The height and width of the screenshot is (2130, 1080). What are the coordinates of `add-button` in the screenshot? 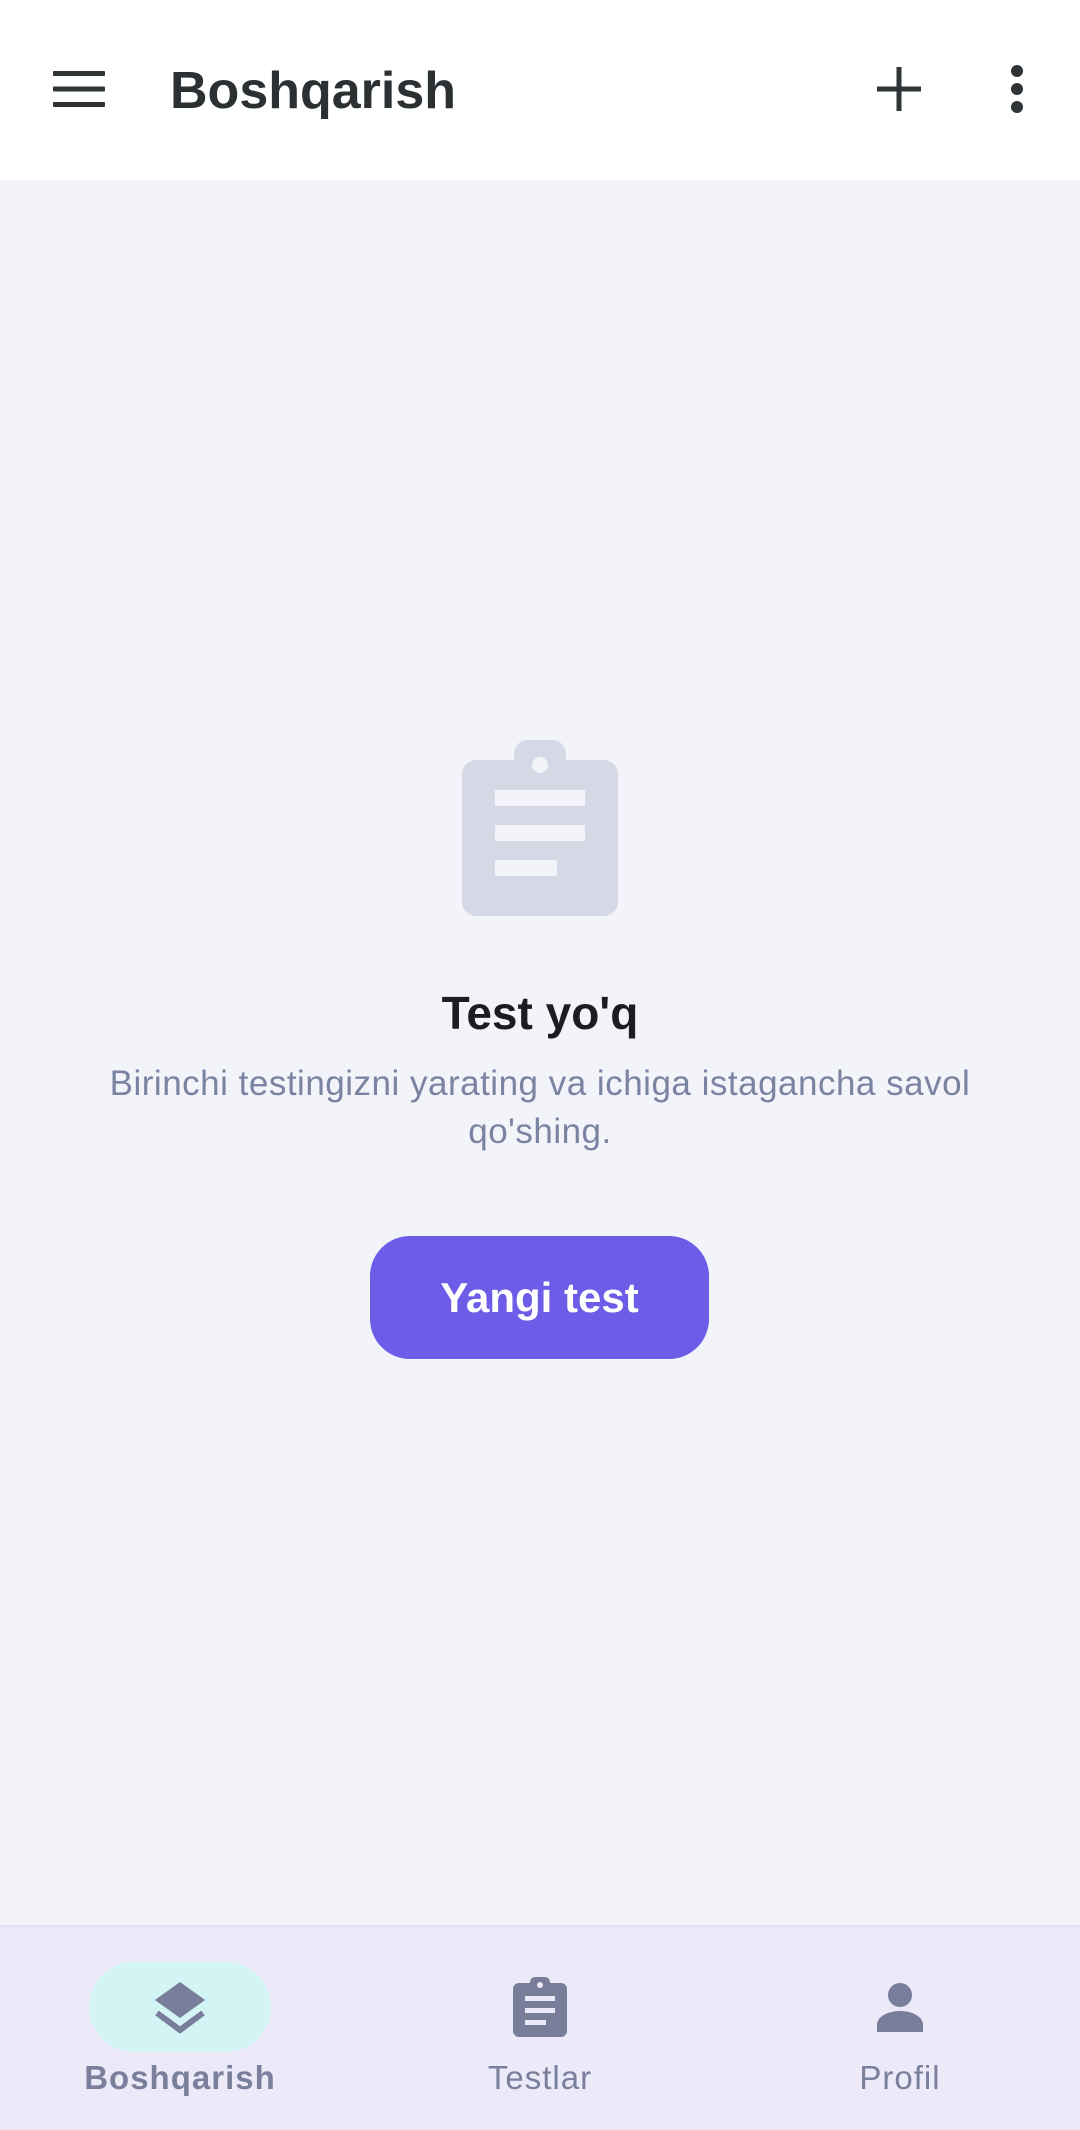 It's located at (899, 89).